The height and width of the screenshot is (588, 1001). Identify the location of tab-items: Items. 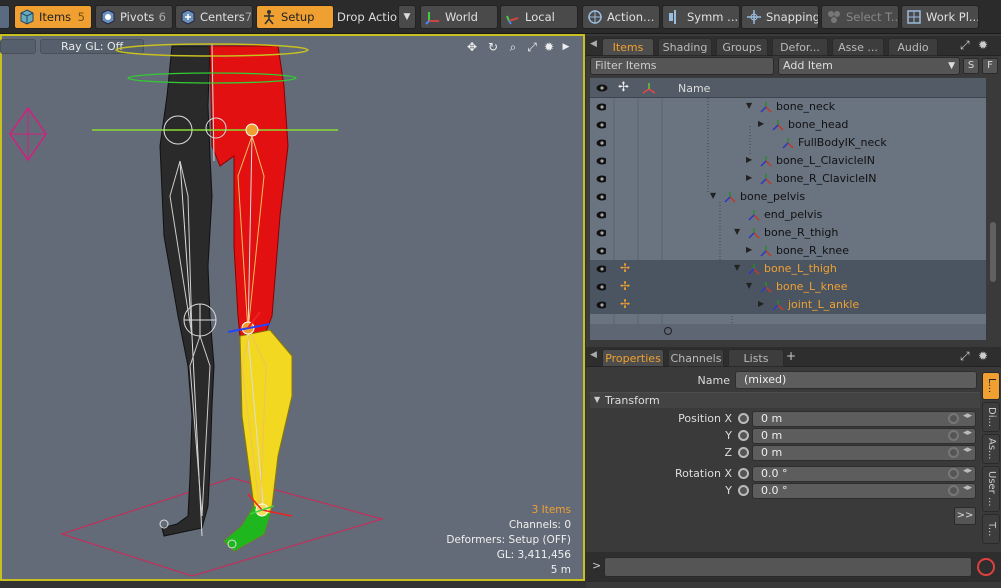
(628, 47).